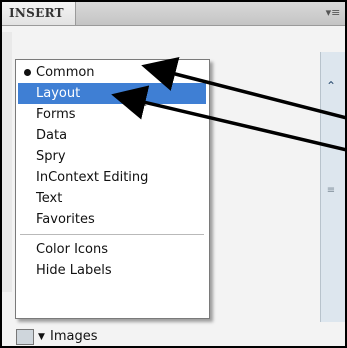  Describe the element at coordinates (173, 14) in the screenshot. I see `panel-header: INSERT ▾≡` at that location.